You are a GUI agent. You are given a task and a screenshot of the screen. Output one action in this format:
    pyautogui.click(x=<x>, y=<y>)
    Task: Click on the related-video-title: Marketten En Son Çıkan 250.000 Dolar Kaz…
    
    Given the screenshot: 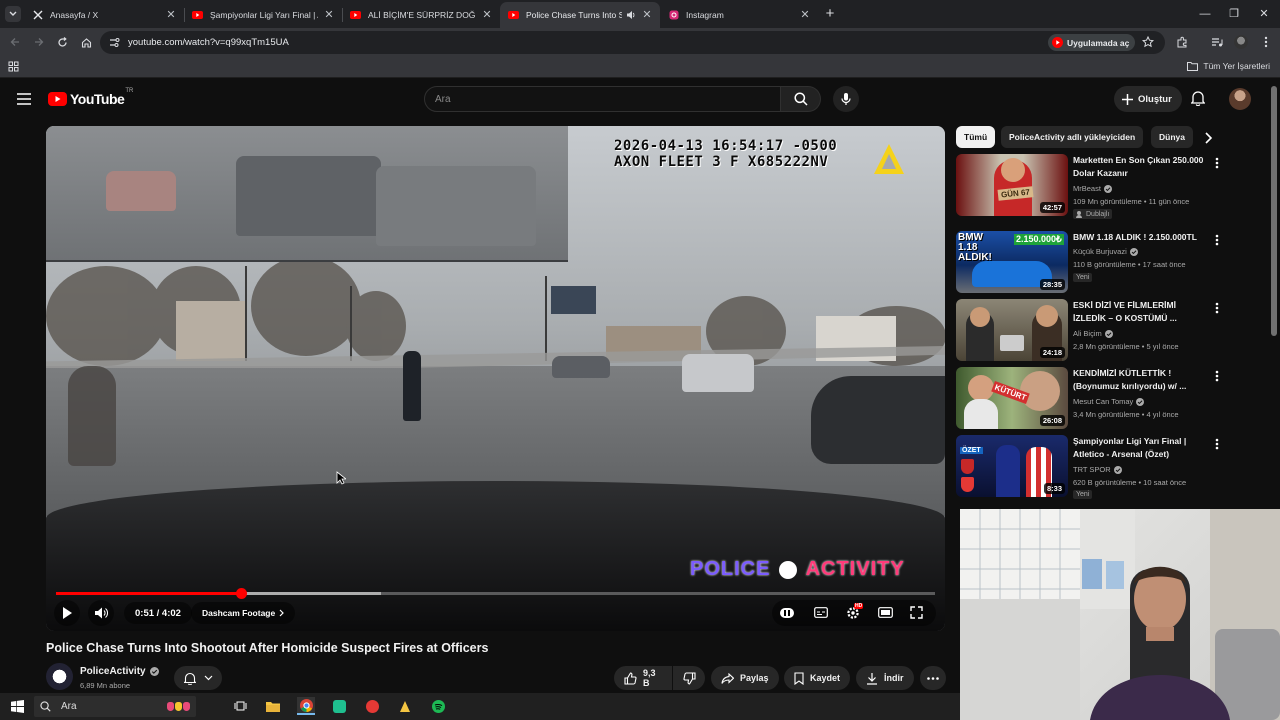 What is the action you would take?
    pyautogui.click(x=1141, y=167)
    